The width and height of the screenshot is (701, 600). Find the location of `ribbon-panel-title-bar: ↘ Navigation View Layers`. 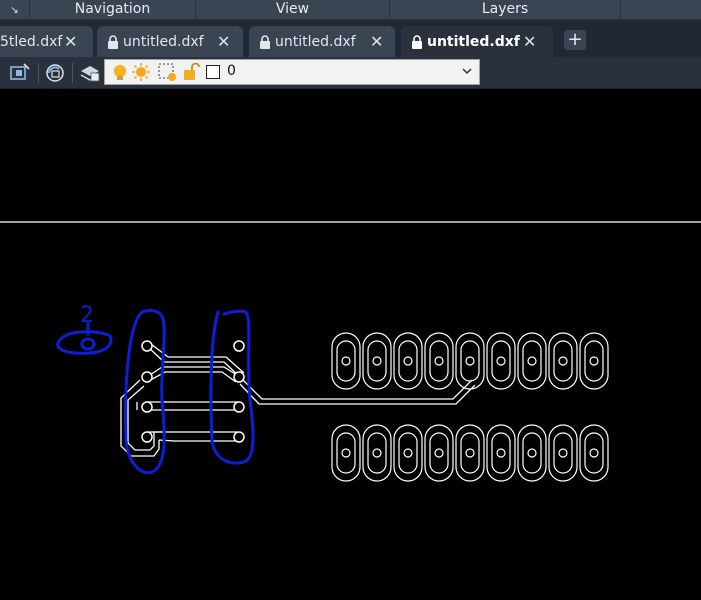

ribbon-panel-title-bar: ↘ Navigation View Layers is located at coordinates (350, 10).